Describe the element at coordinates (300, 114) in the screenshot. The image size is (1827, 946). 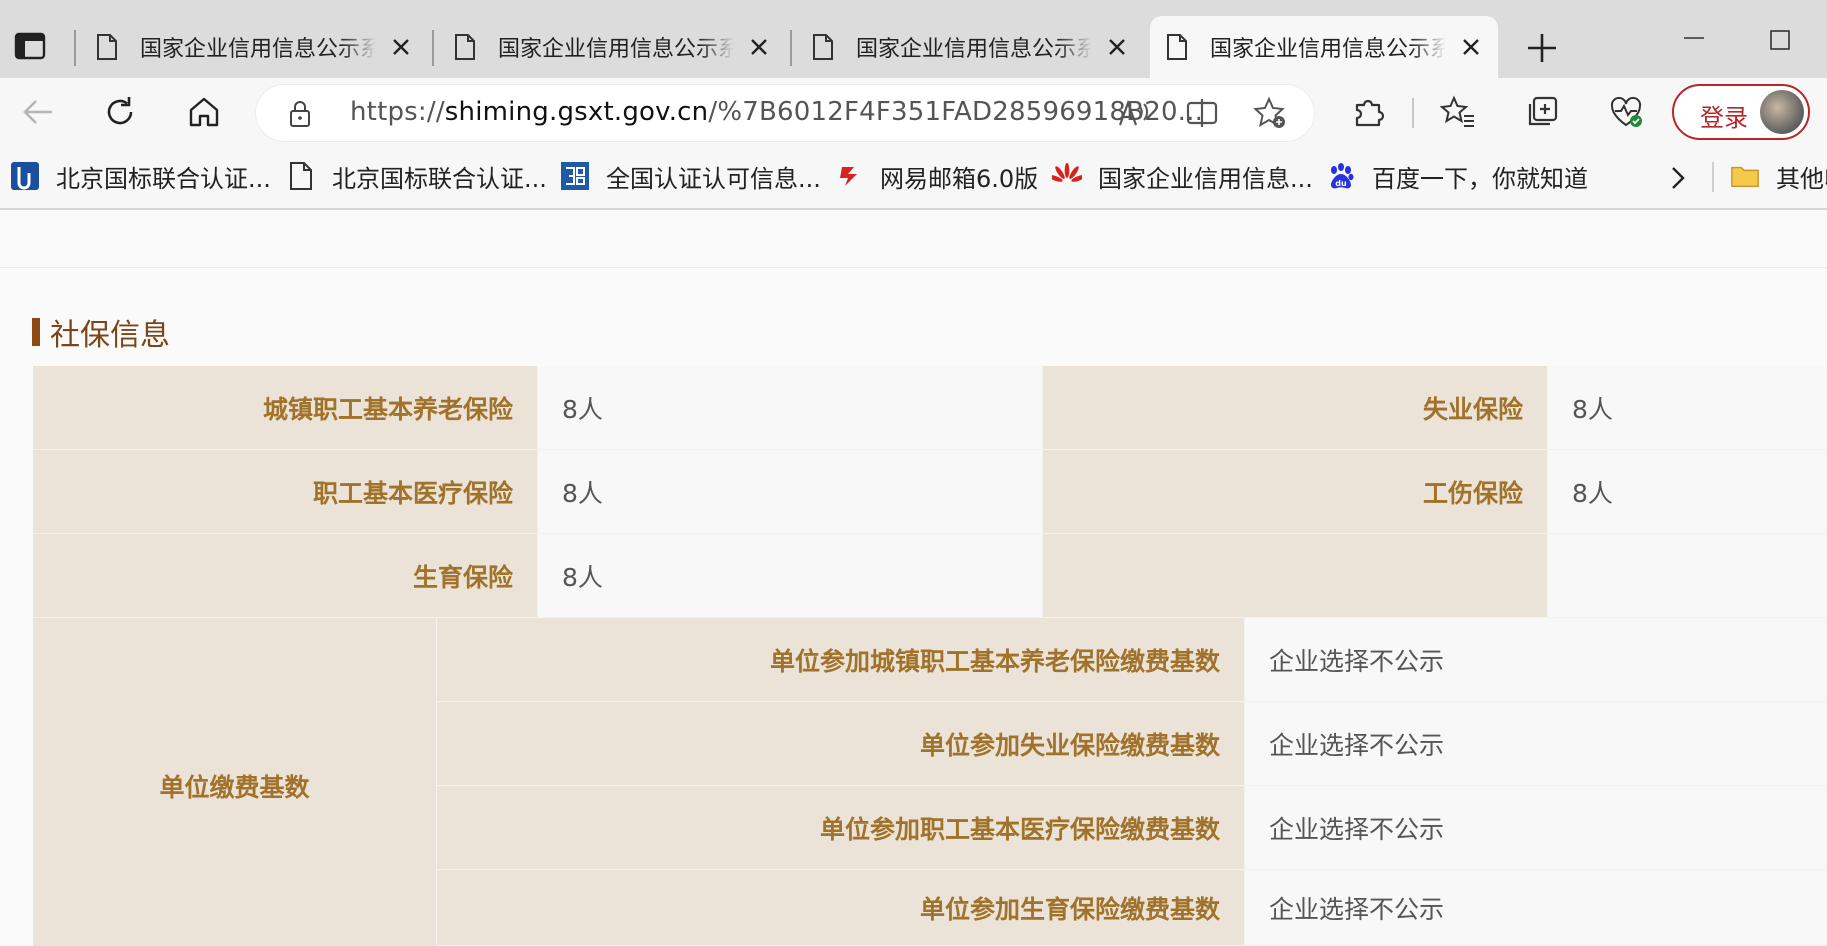
I see `lock-icon` at that location.